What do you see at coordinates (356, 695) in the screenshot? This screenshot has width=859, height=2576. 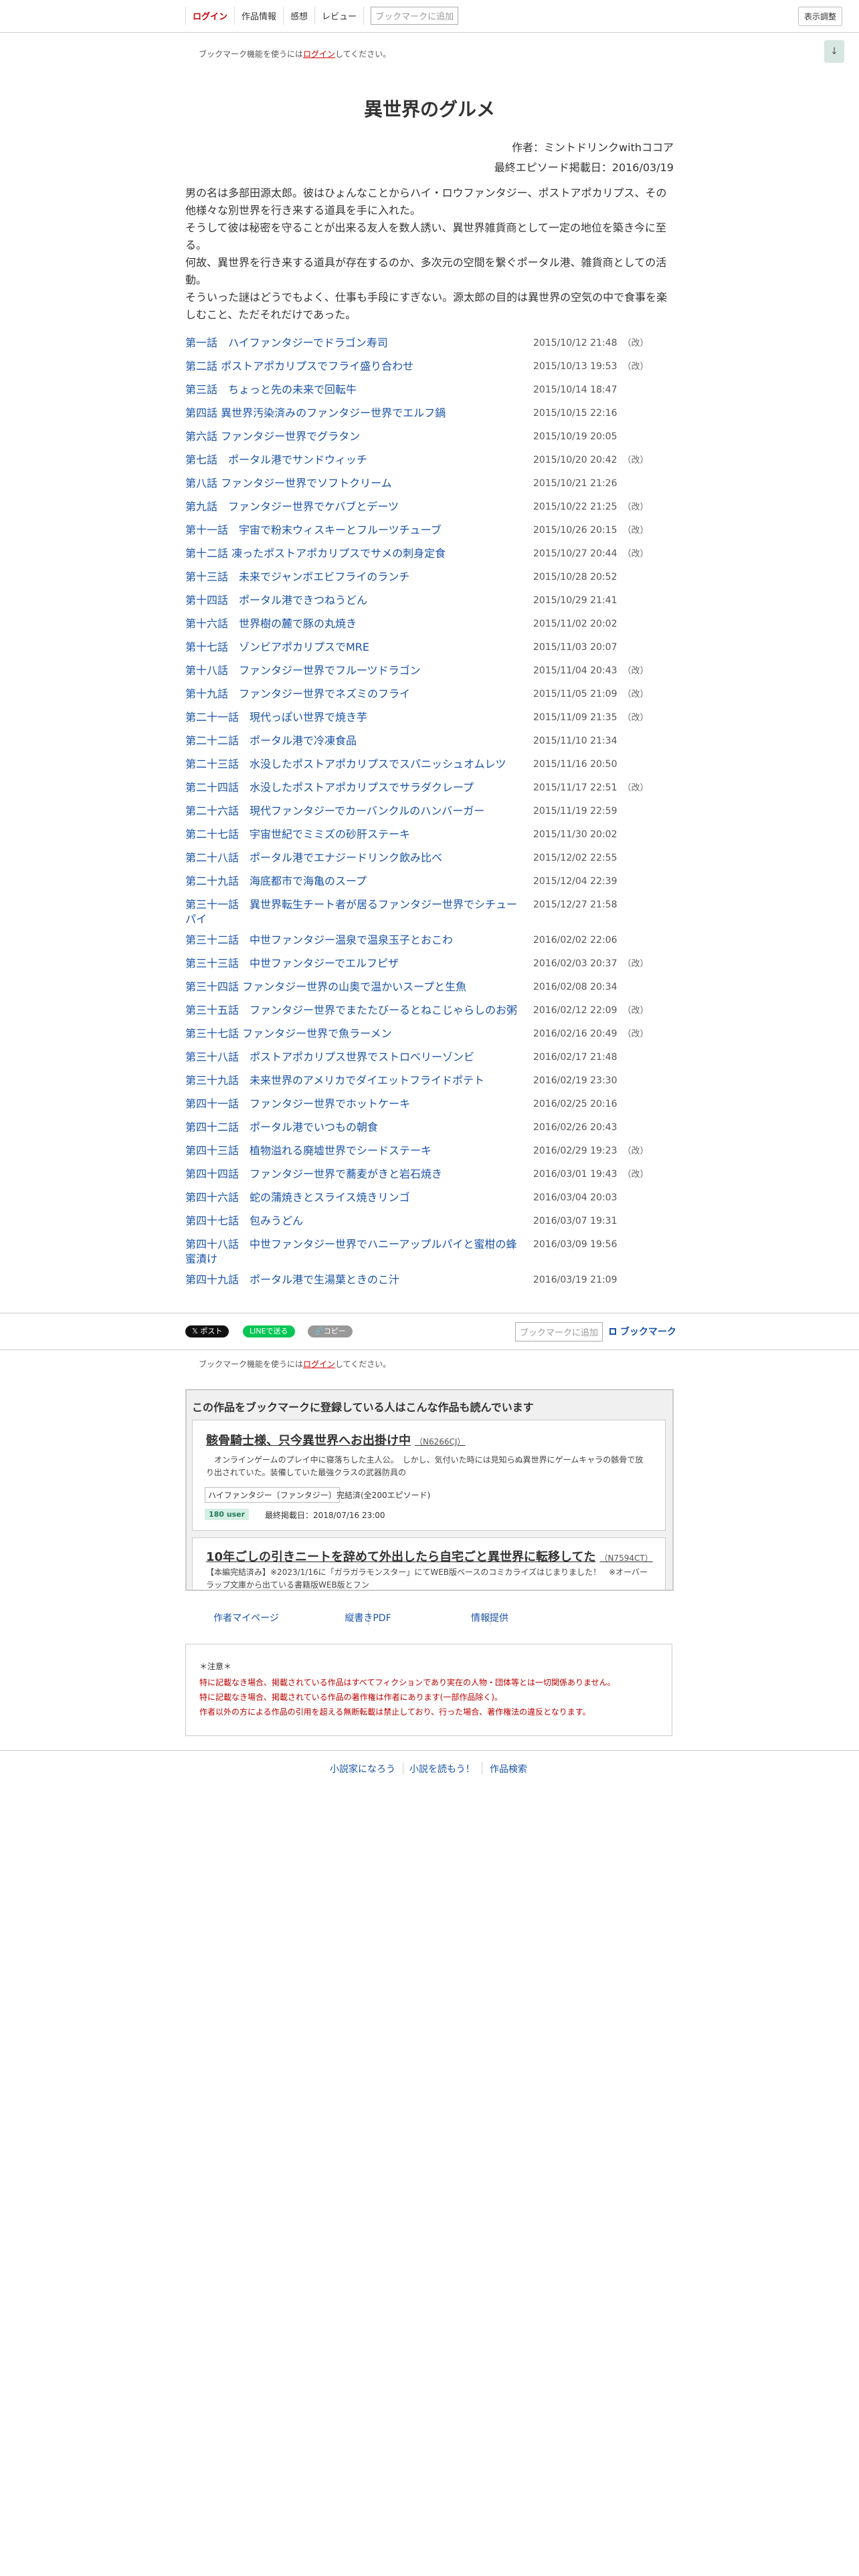 I see `chapter-title-link: 第十九話 ファンタジー世界でネズミのフライ` at bounding box center [356, 695].